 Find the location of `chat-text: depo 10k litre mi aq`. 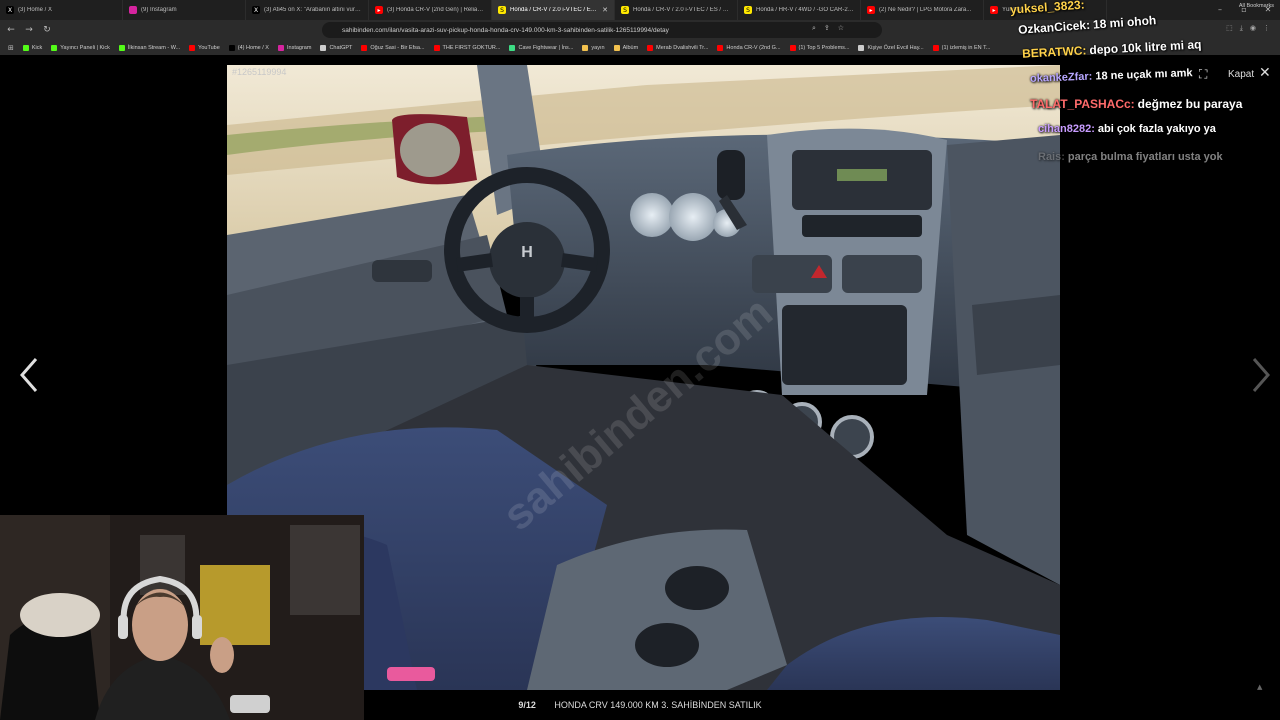

chat-text: depo 10k litre mi aq is located at coordinates (1145, 47).